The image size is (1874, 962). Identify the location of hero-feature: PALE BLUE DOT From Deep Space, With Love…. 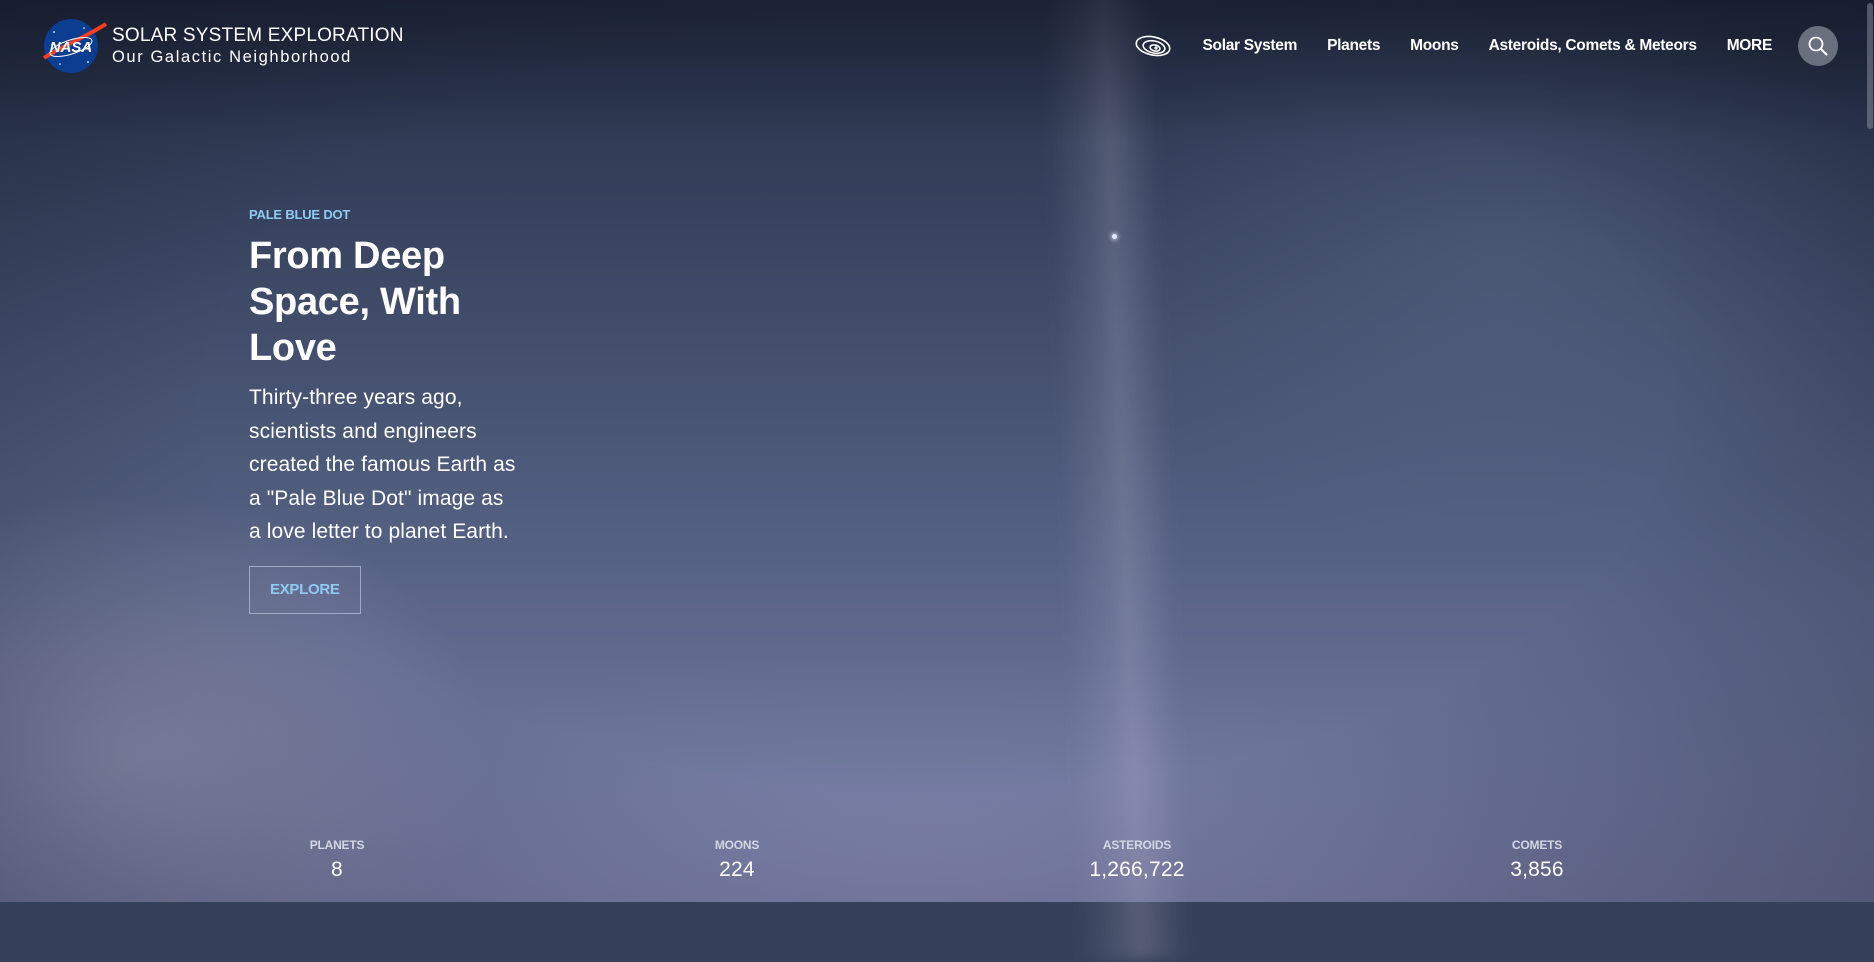
(384, 410).